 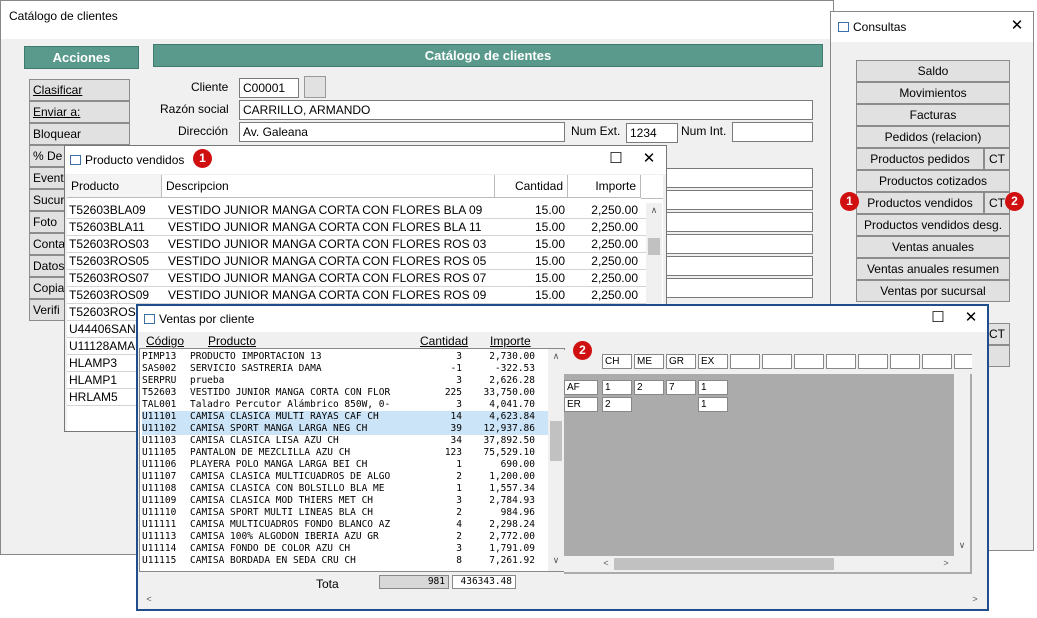 I want to click on item-product: CAMISA SPORT MULTI LINEAS BLA CH, so click(x=282, y=512).